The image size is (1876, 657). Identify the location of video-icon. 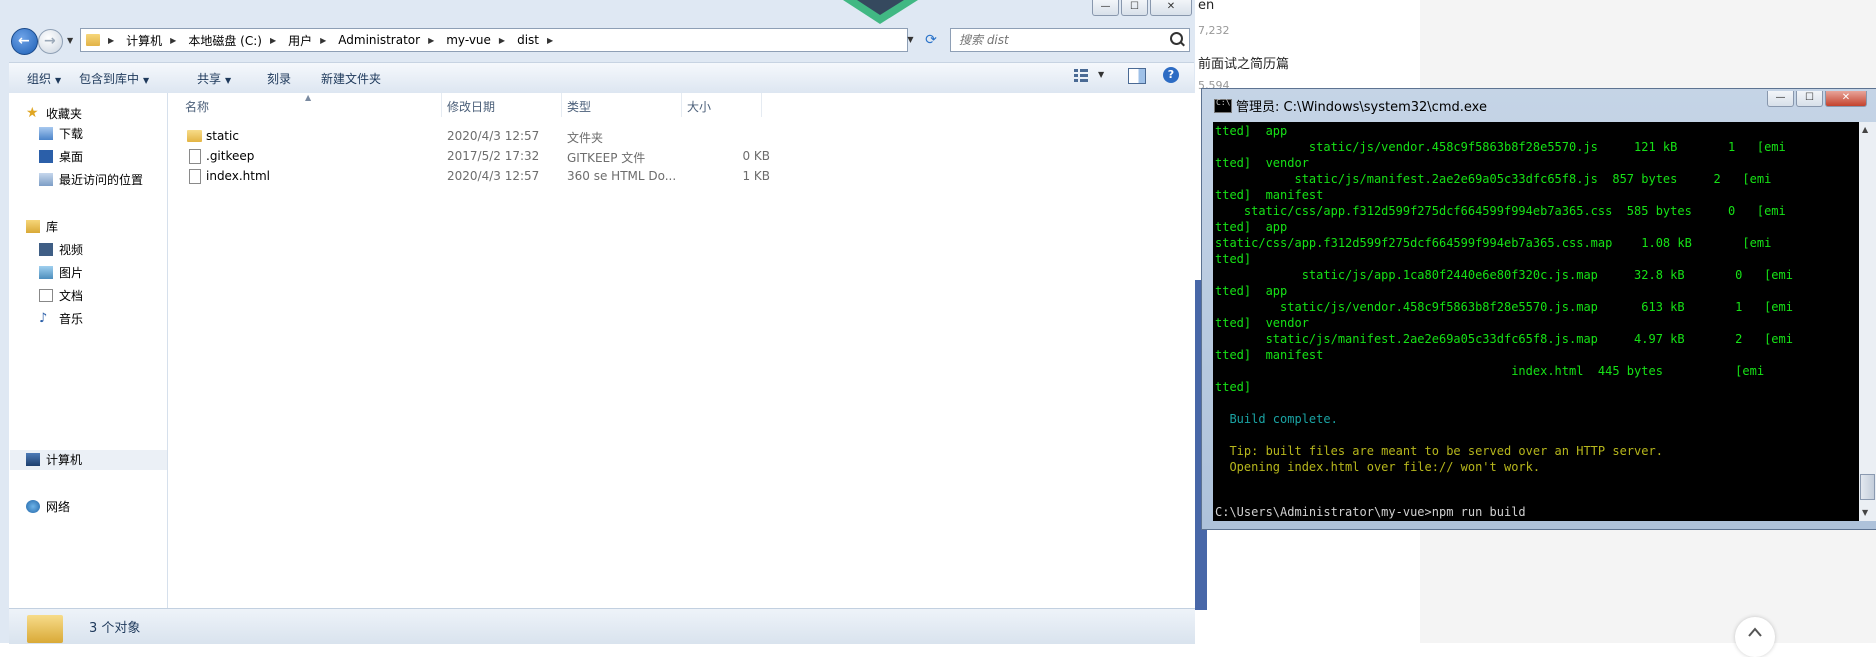
(46, 249).